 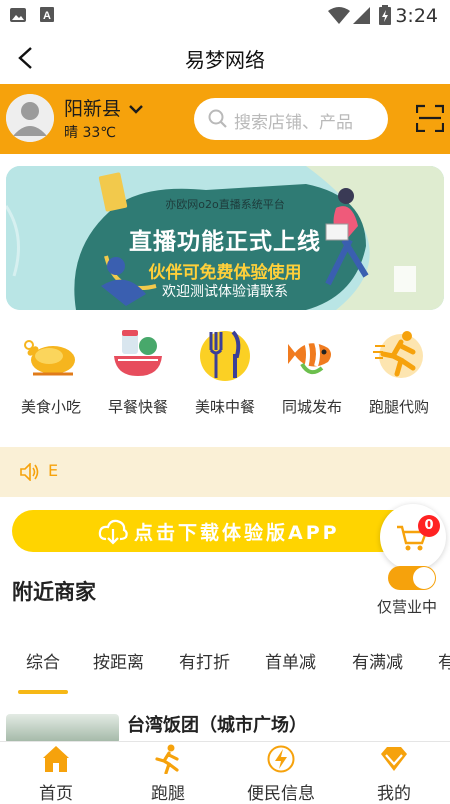 I want to click on text-app-icon: A, so click(x=47, y=14).